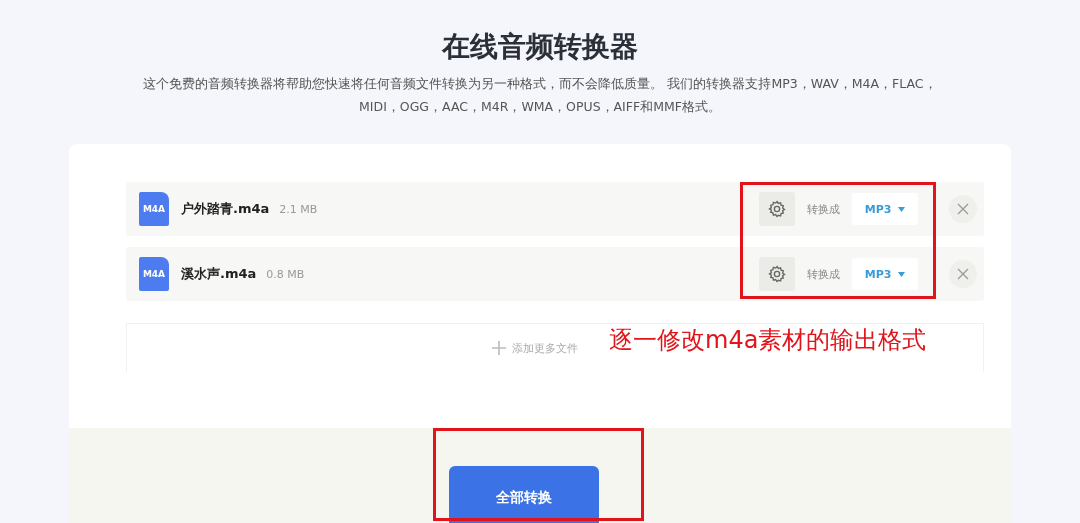 The width and height of the screenshot is (1080, 523). What do you see at coordinates (499, 348) in the screenshot?
I see `plus-icon` at bounding box center [499, 348].